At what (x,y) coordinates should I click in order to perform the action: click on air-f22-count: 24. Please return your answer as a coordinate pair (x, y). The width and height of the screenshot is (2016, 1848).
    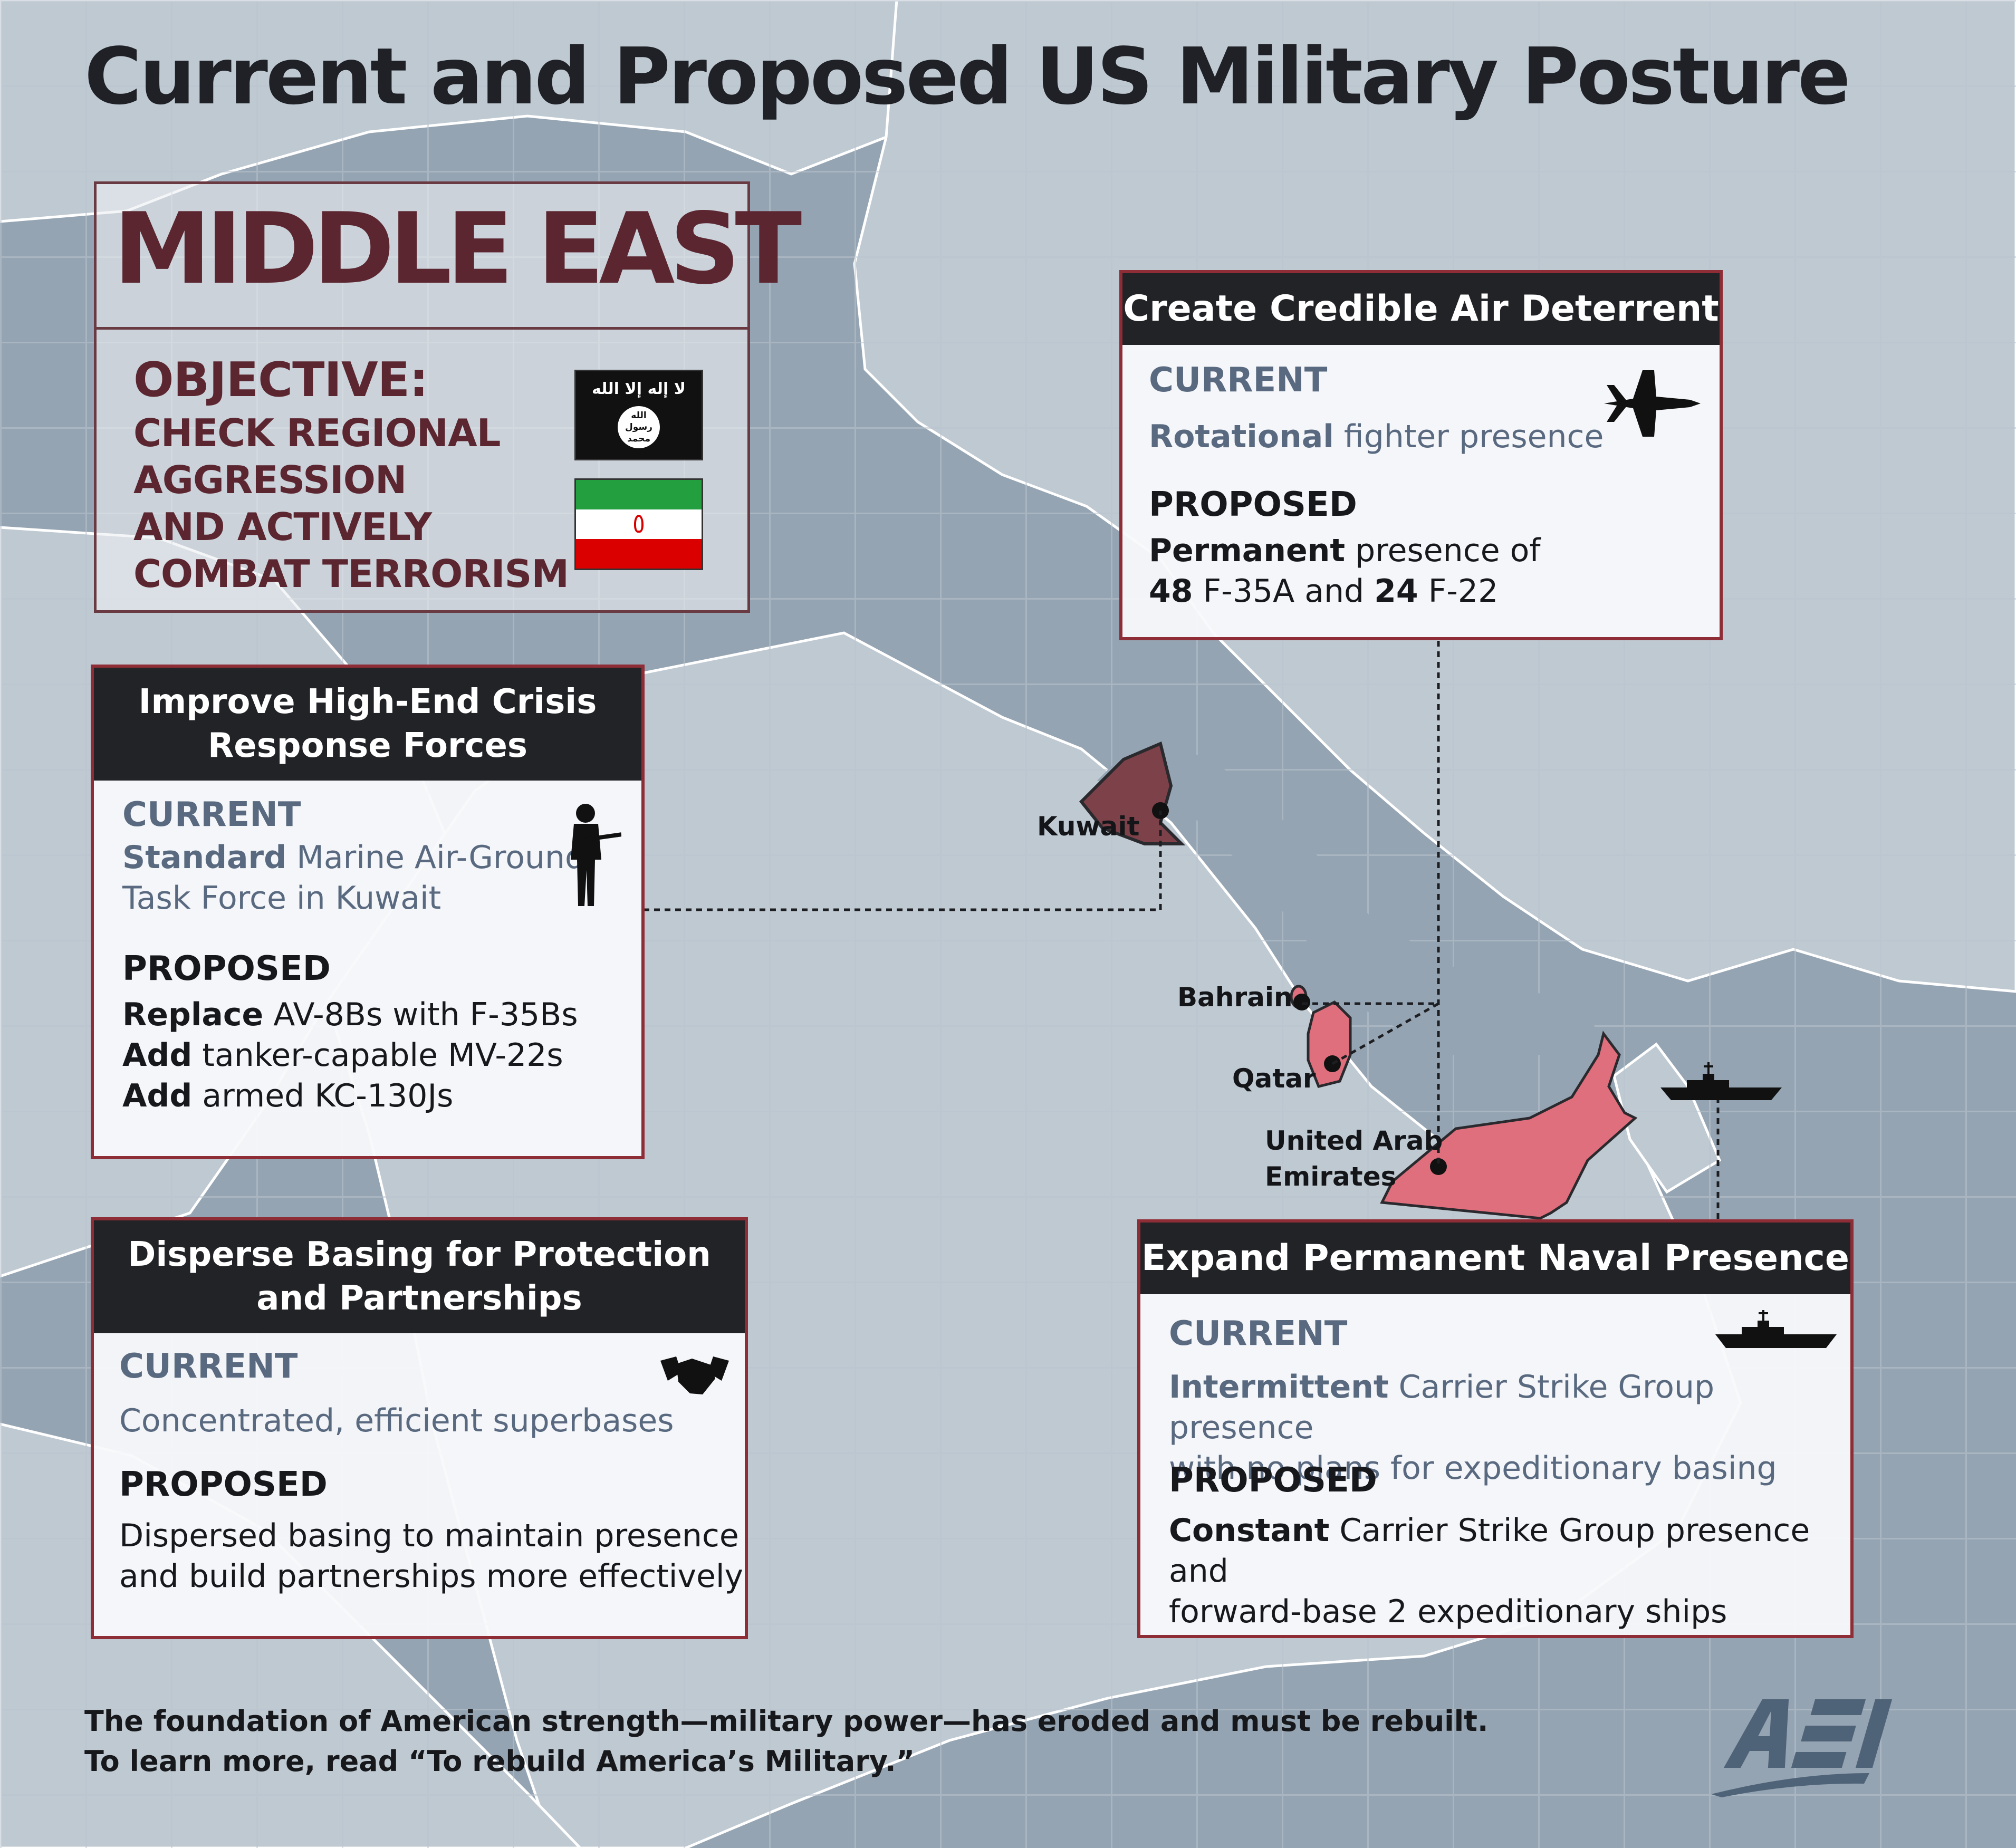
    Looking at the image, I should click on (1396, 591).